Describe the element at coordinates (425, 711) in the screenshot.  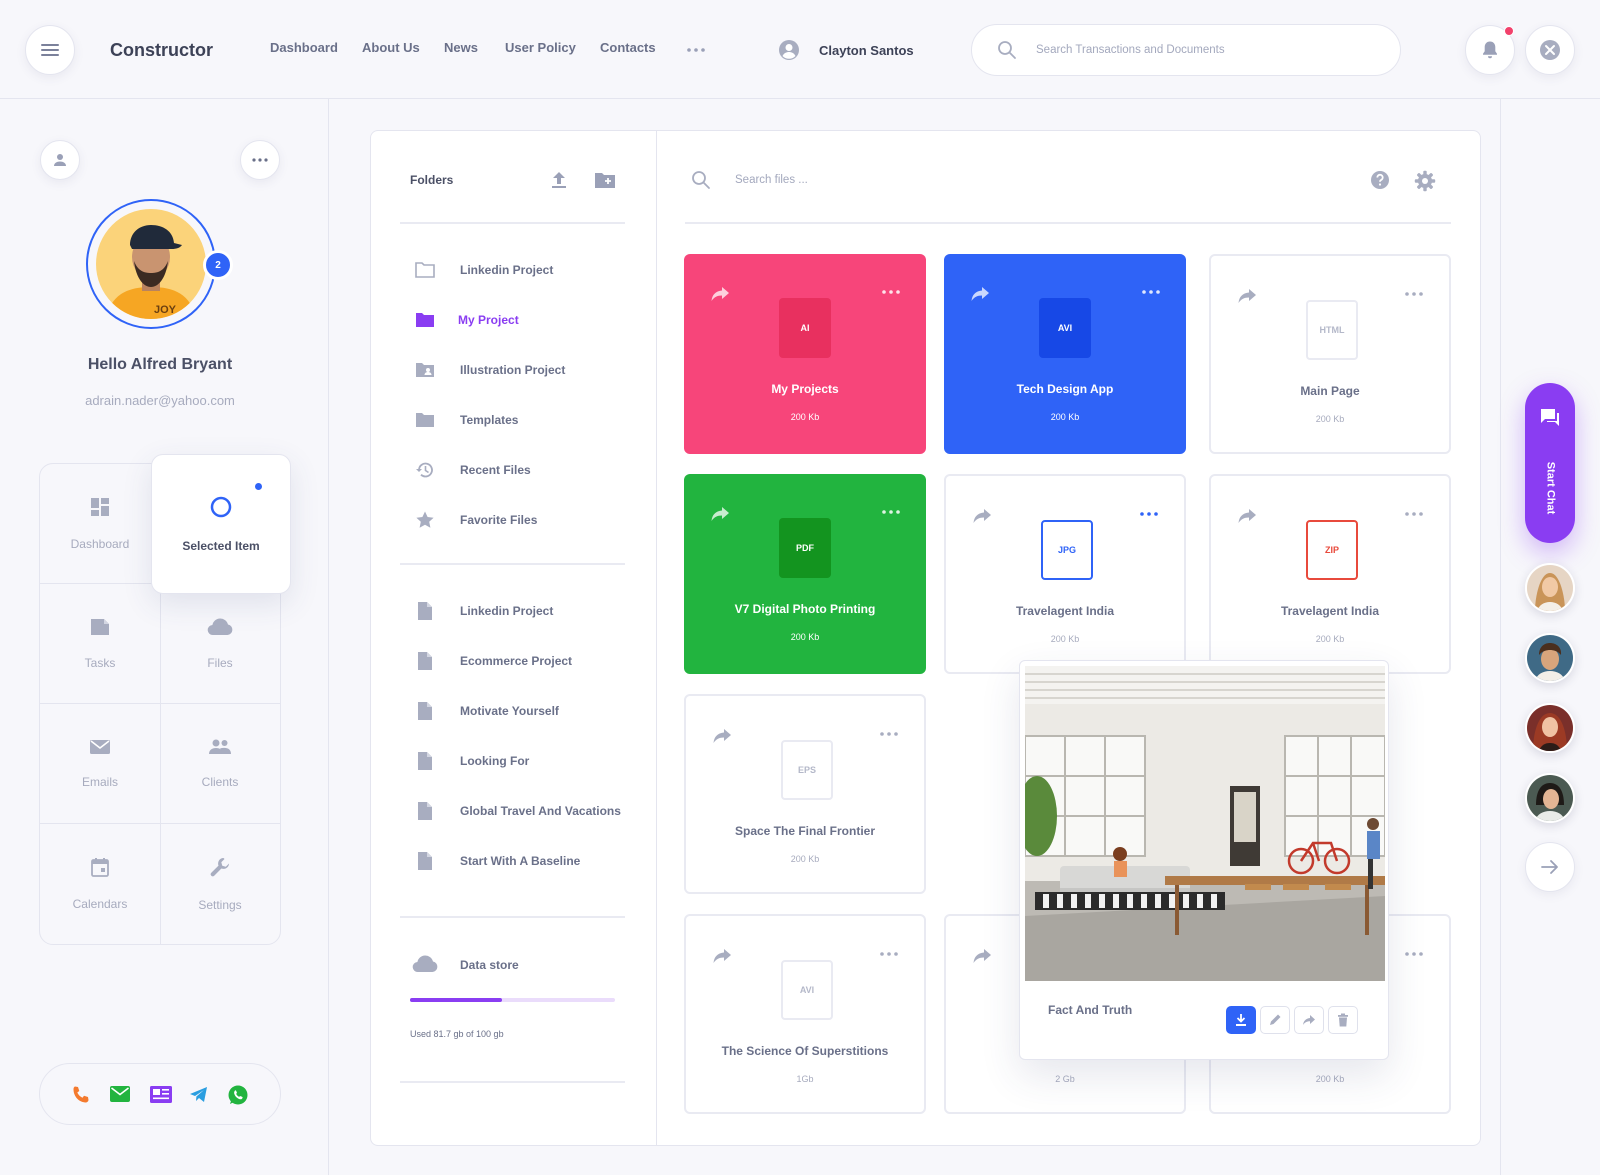
I see `file-icon` at that location.